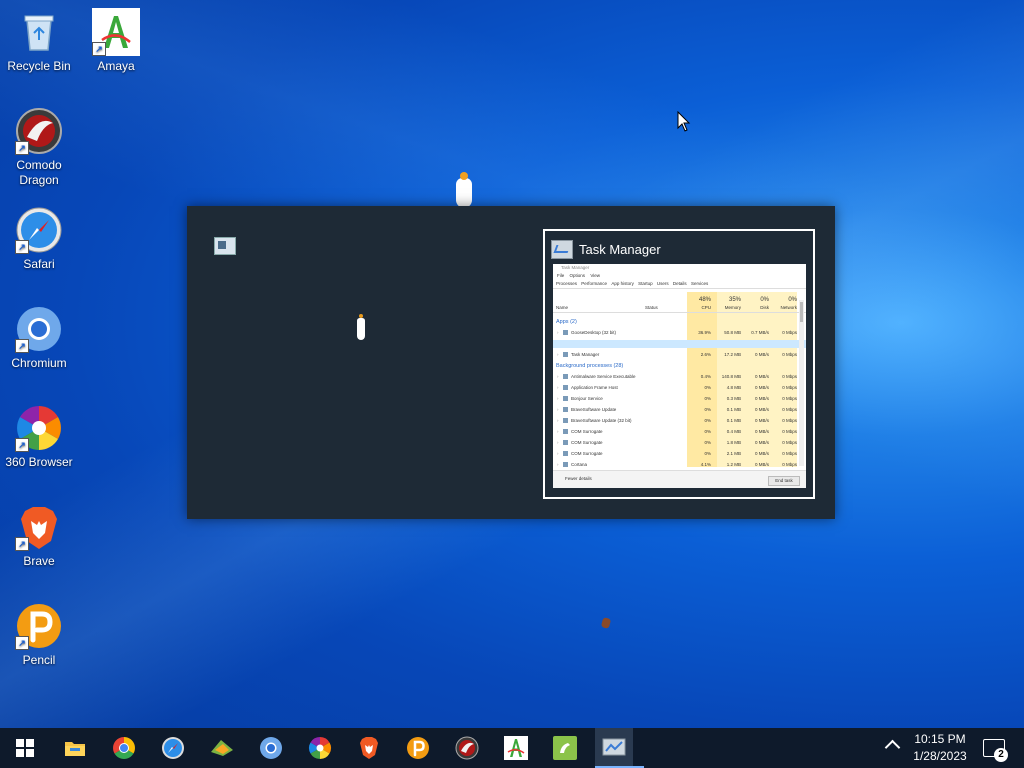 The height and width of the screenshot is (768, 1024). What do you see at coordinates (39, 527) in the screenshot?
I see `brave-icon: ↗` at bounding box center [39, 527].